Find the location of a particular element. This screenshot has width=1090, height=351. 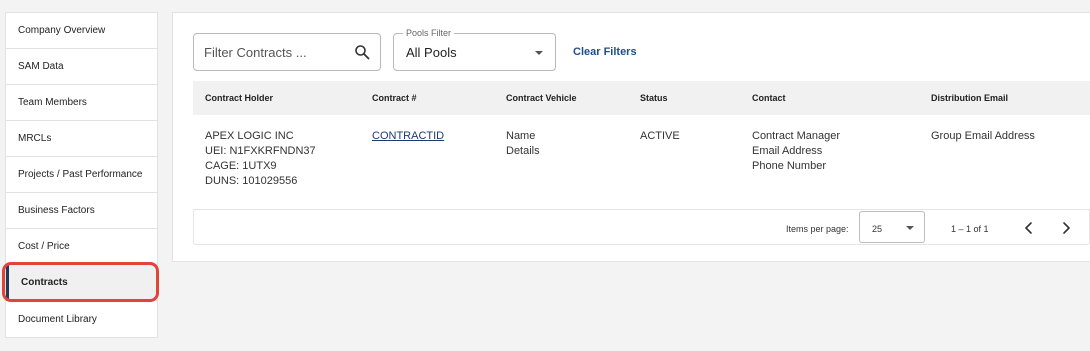

vehicle-name: Name is located at coordinates (521, 136).